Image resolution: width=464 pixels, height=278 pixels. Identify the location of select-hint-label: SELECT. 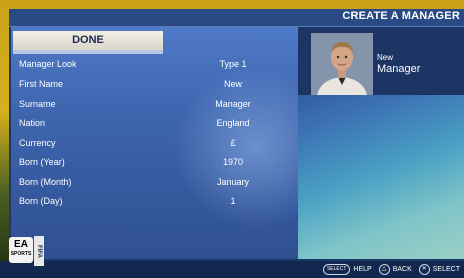
(446, 269).